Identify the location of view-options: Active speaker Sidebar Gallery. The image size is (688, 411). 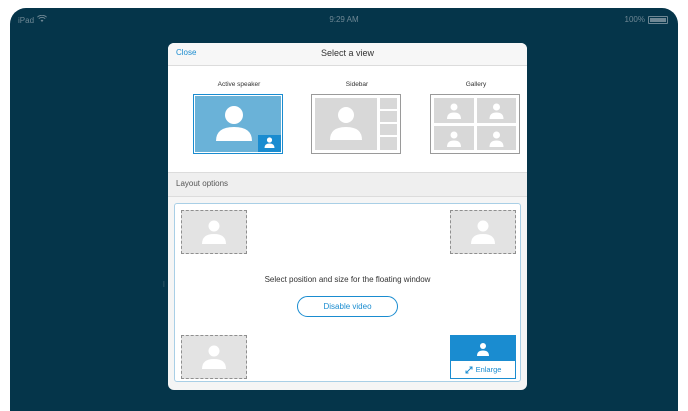
(347, 119).